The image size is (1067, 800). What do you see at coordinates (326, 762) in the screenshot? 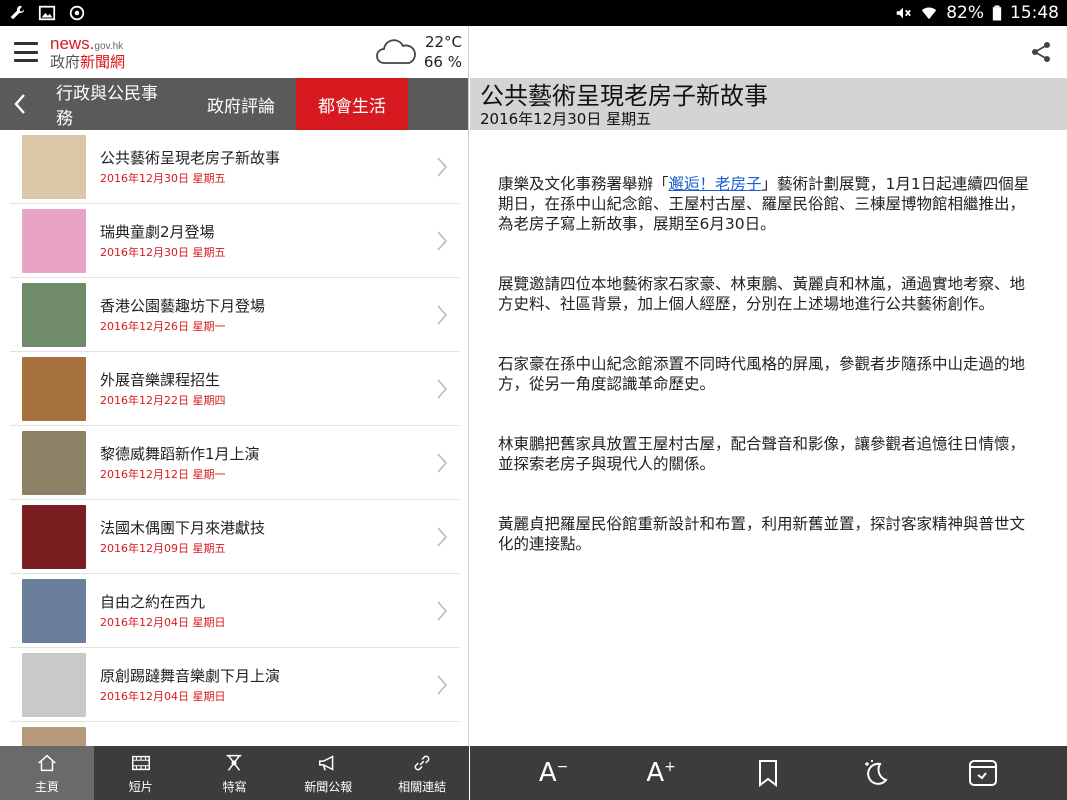
I see `megaphone-icon` at bounding box center [326, 762].